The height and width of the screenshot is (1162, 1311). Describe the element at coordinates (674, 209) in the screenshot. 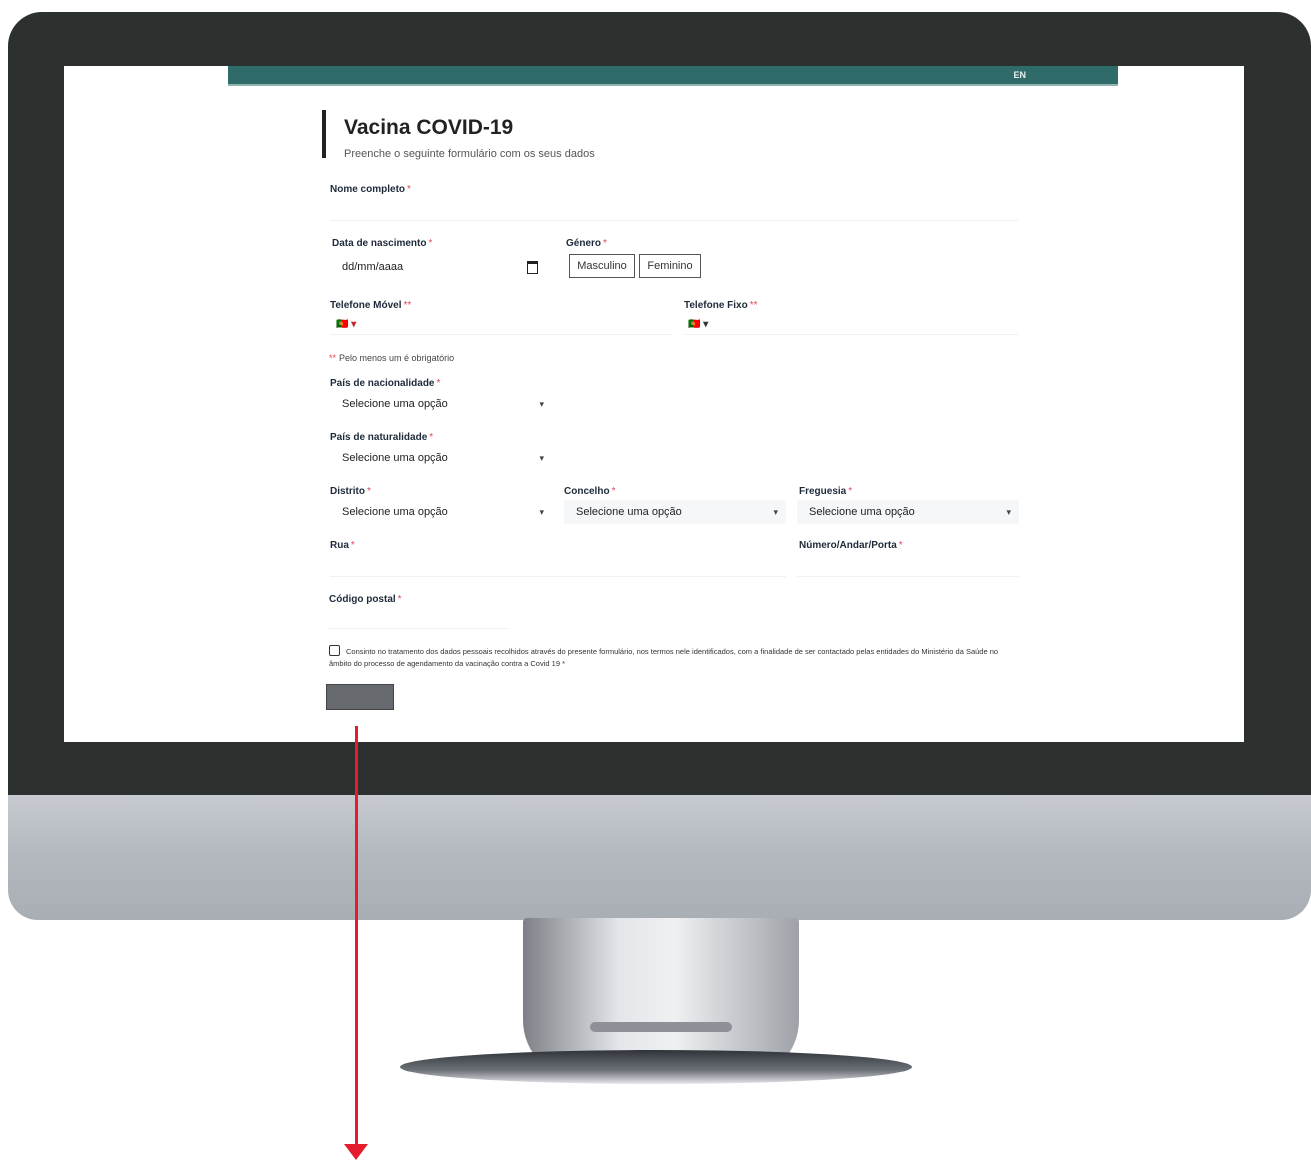

I see `full-name-input` at that location.